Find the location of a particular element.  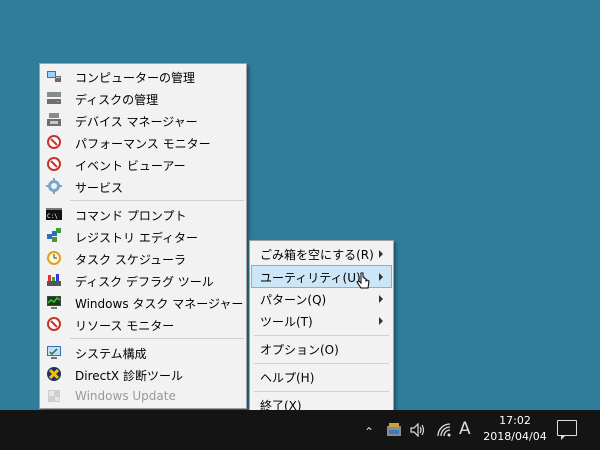

services-icon is located at coordinates (54, 186).